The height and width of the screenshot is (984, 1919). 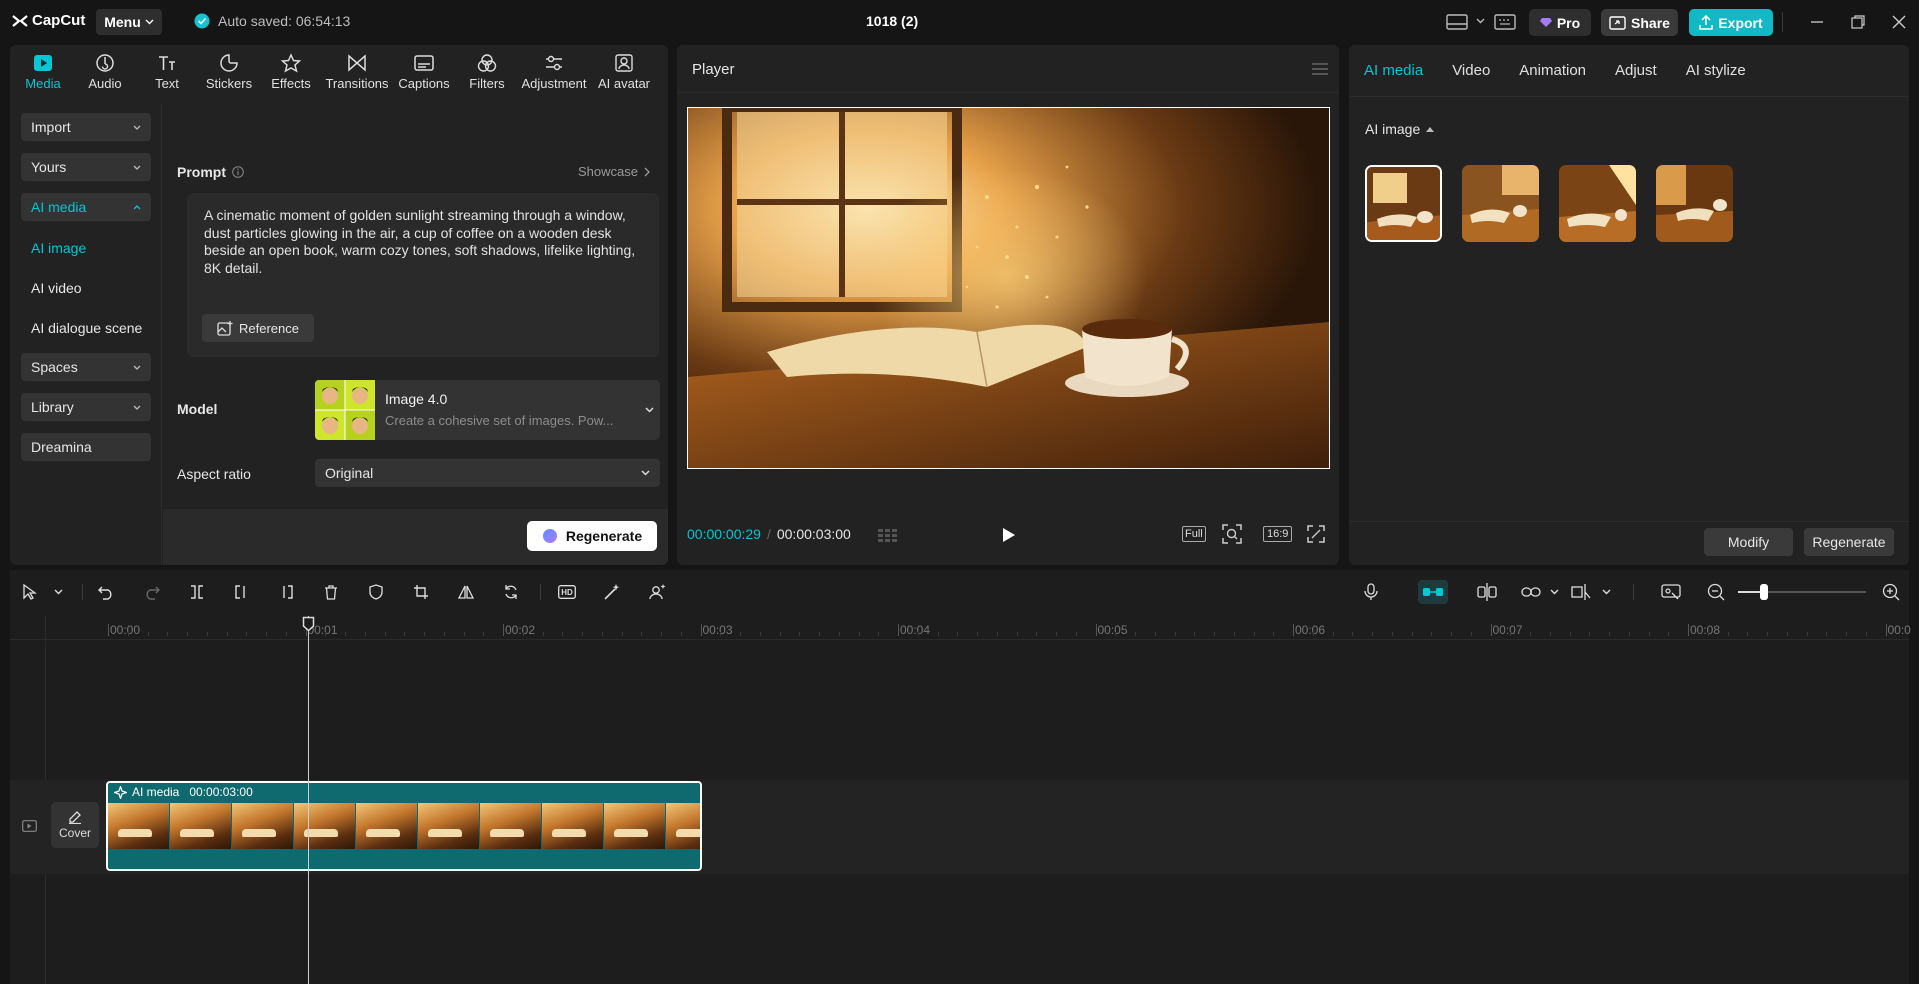 I want to click on layout-dropdown-icon, so click(x=1480, y=21).